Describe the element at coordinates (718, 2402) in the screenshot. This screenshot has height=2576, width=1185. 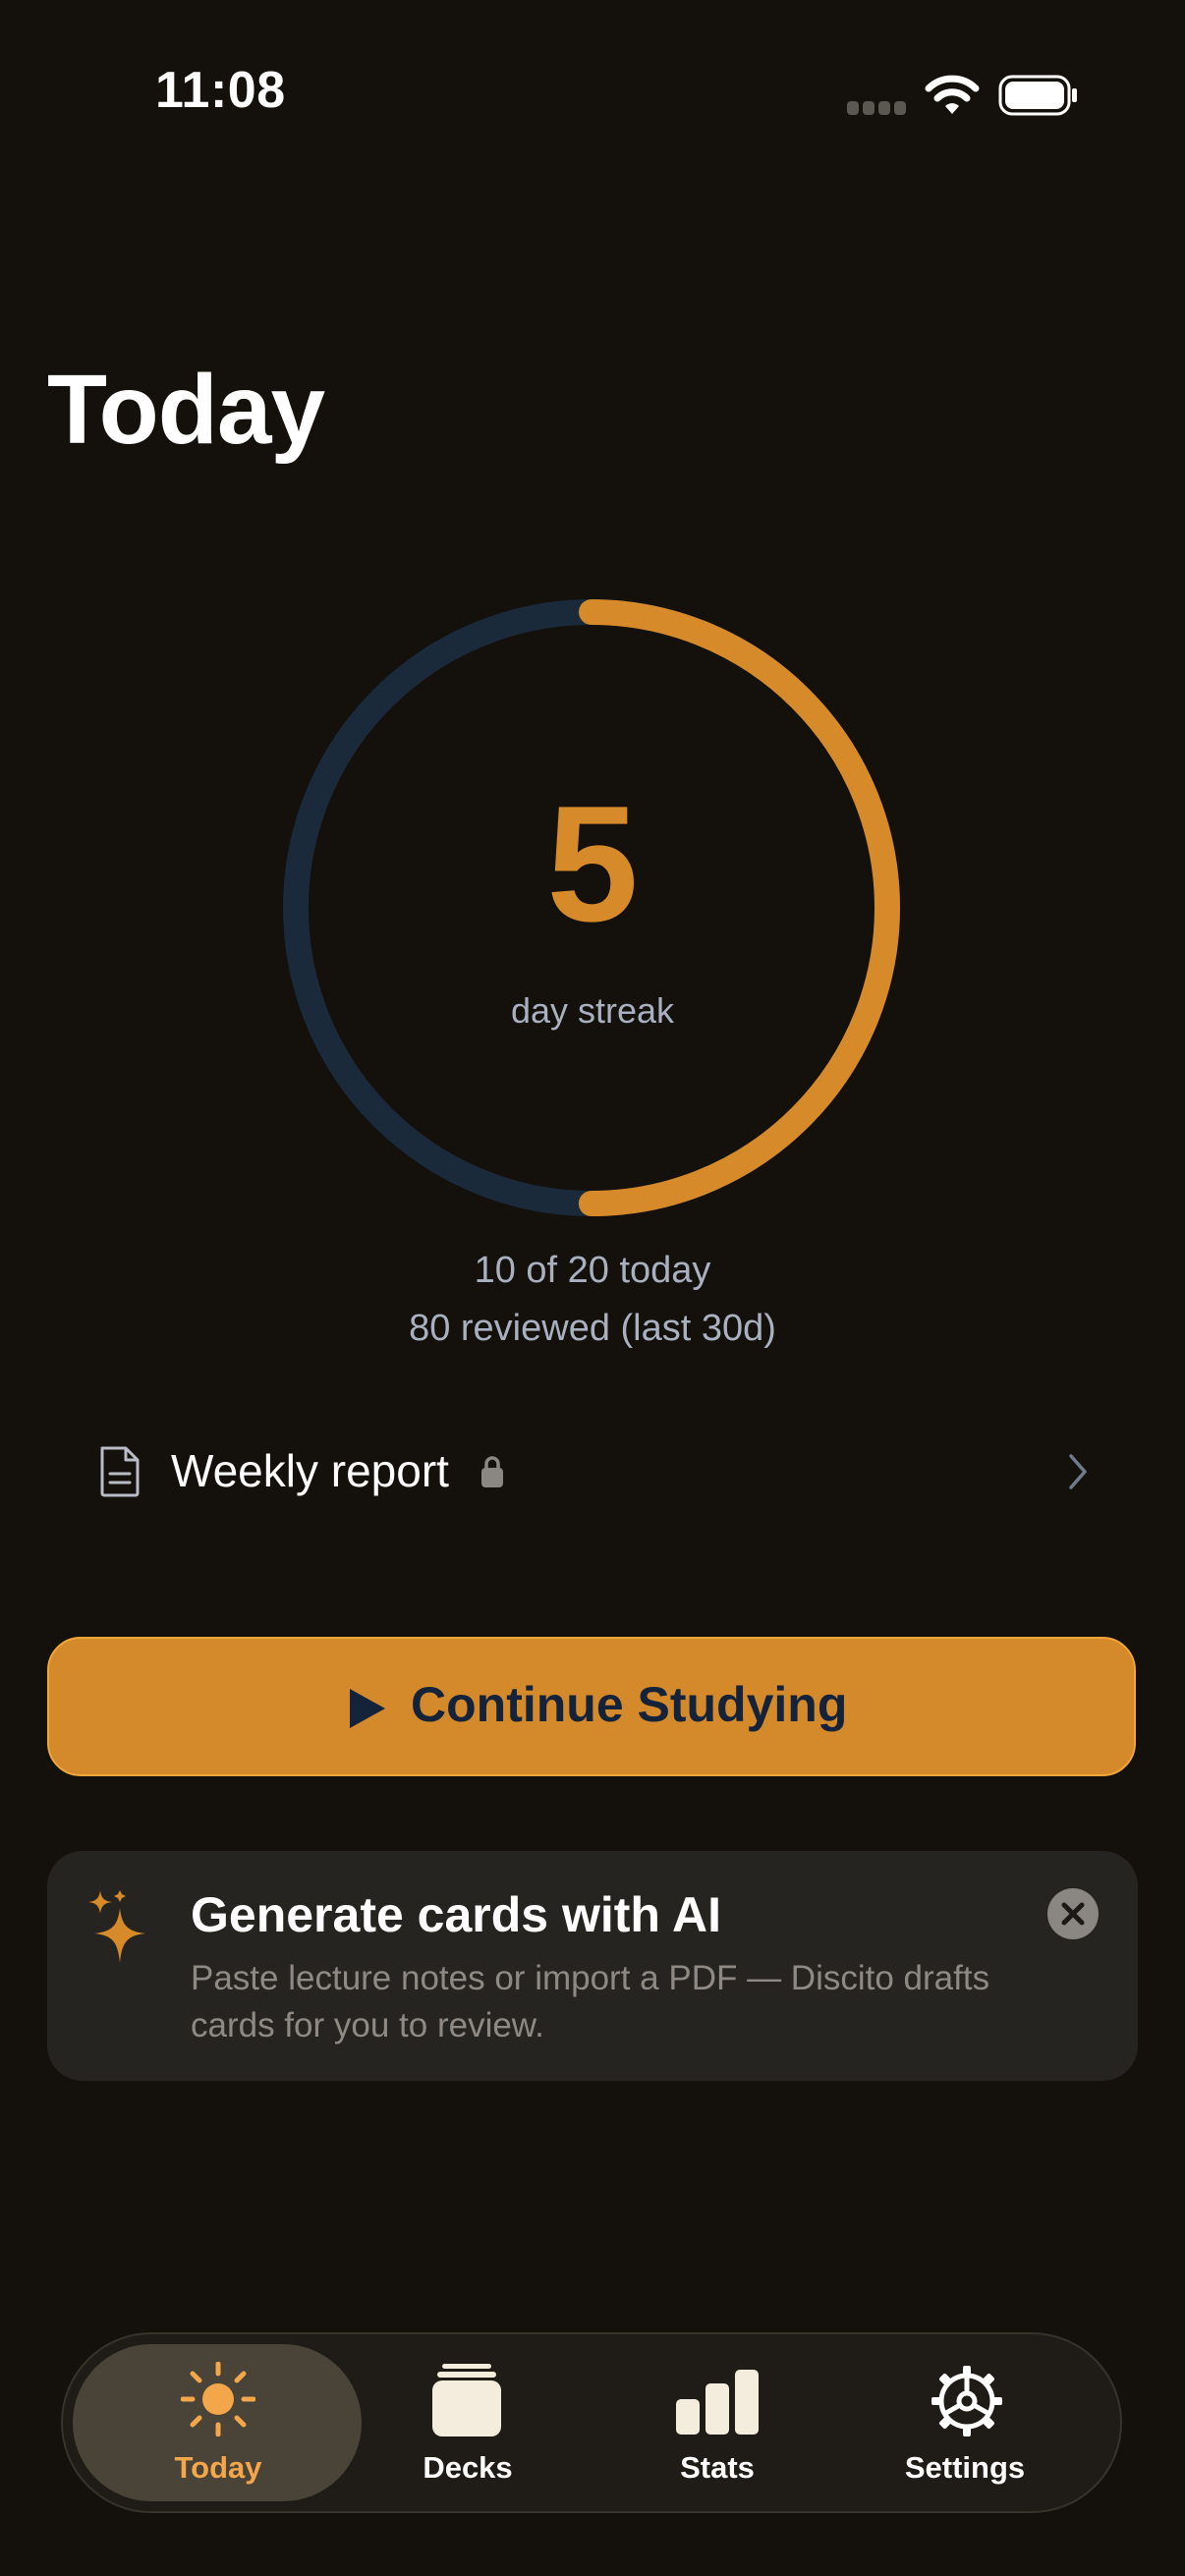
I see `bar-chart-icon` at that location.